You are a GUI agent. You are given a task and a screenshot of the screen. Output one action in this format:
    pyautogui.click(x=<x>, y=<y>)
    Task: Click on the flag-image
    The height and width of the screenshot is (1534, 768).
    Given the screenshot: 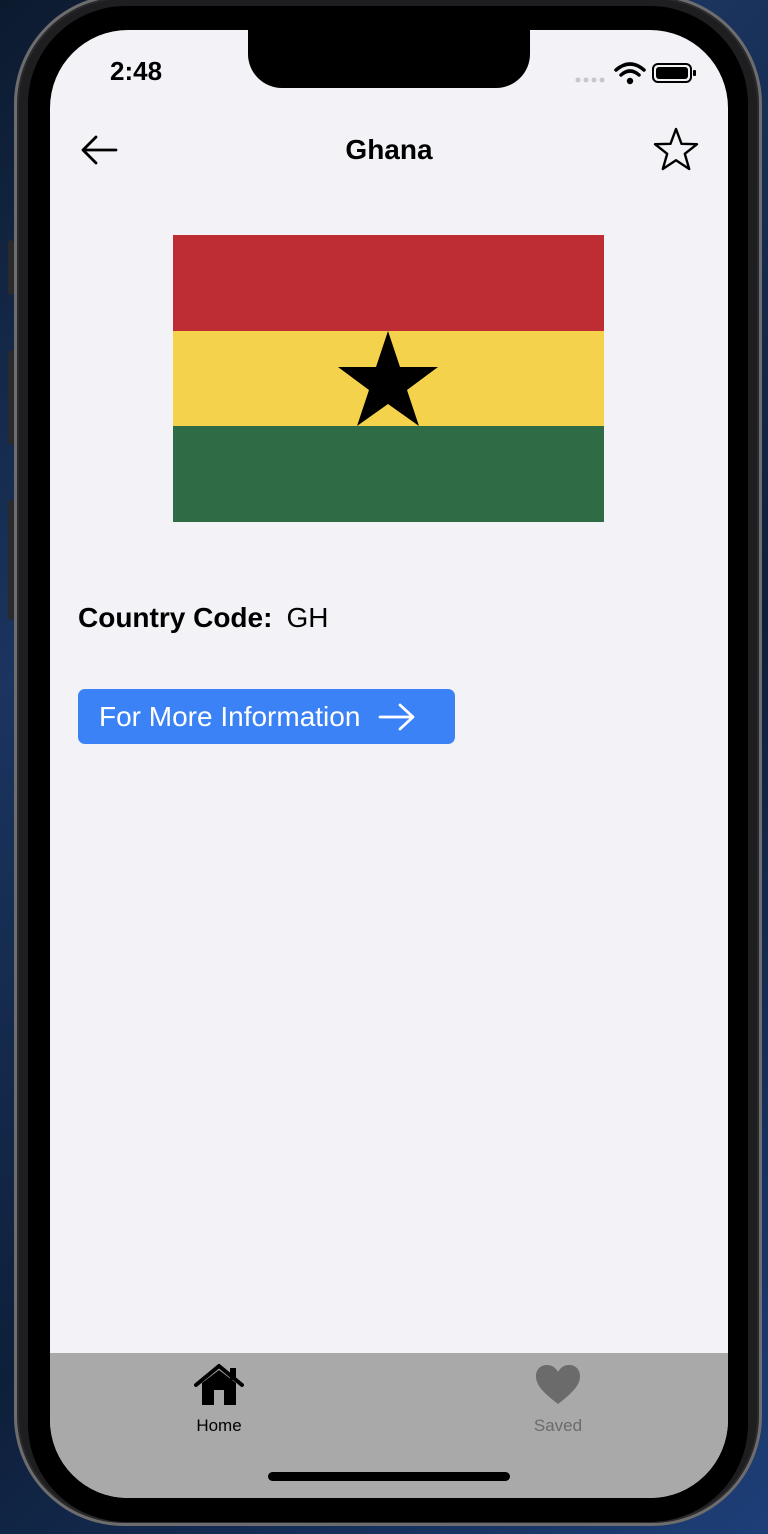 What is the action you would take?
    pyautogui.click(x=388, y=378)
    